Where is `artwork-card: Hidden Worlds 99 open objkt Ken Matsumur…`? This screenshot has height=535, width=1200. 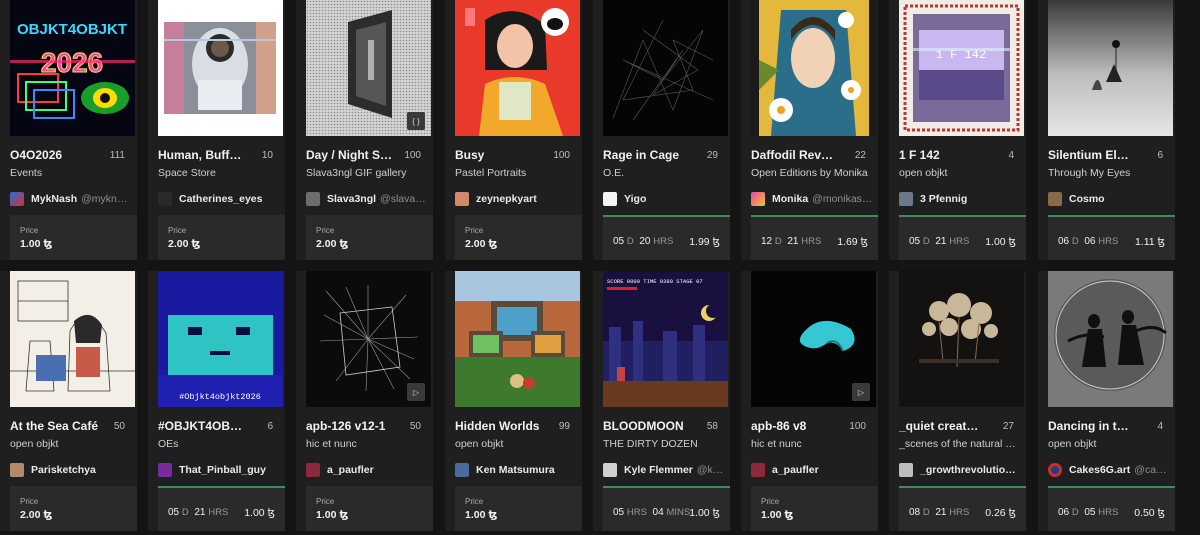
artwork-card: Hidden Worlds 99 open objkt Ken Matsumur… is located at coordinates (513, 401).